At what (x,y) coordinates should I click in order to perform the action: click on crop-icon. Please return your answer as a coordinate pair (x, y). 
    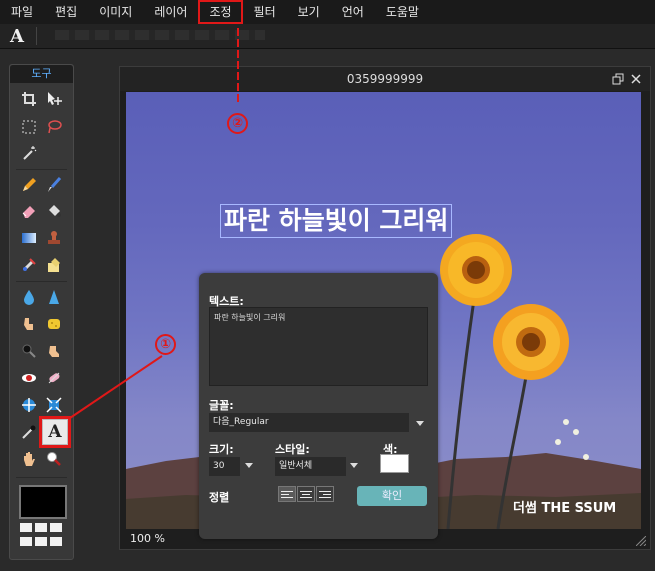
    Looking at the image, I should click on (29, 99).